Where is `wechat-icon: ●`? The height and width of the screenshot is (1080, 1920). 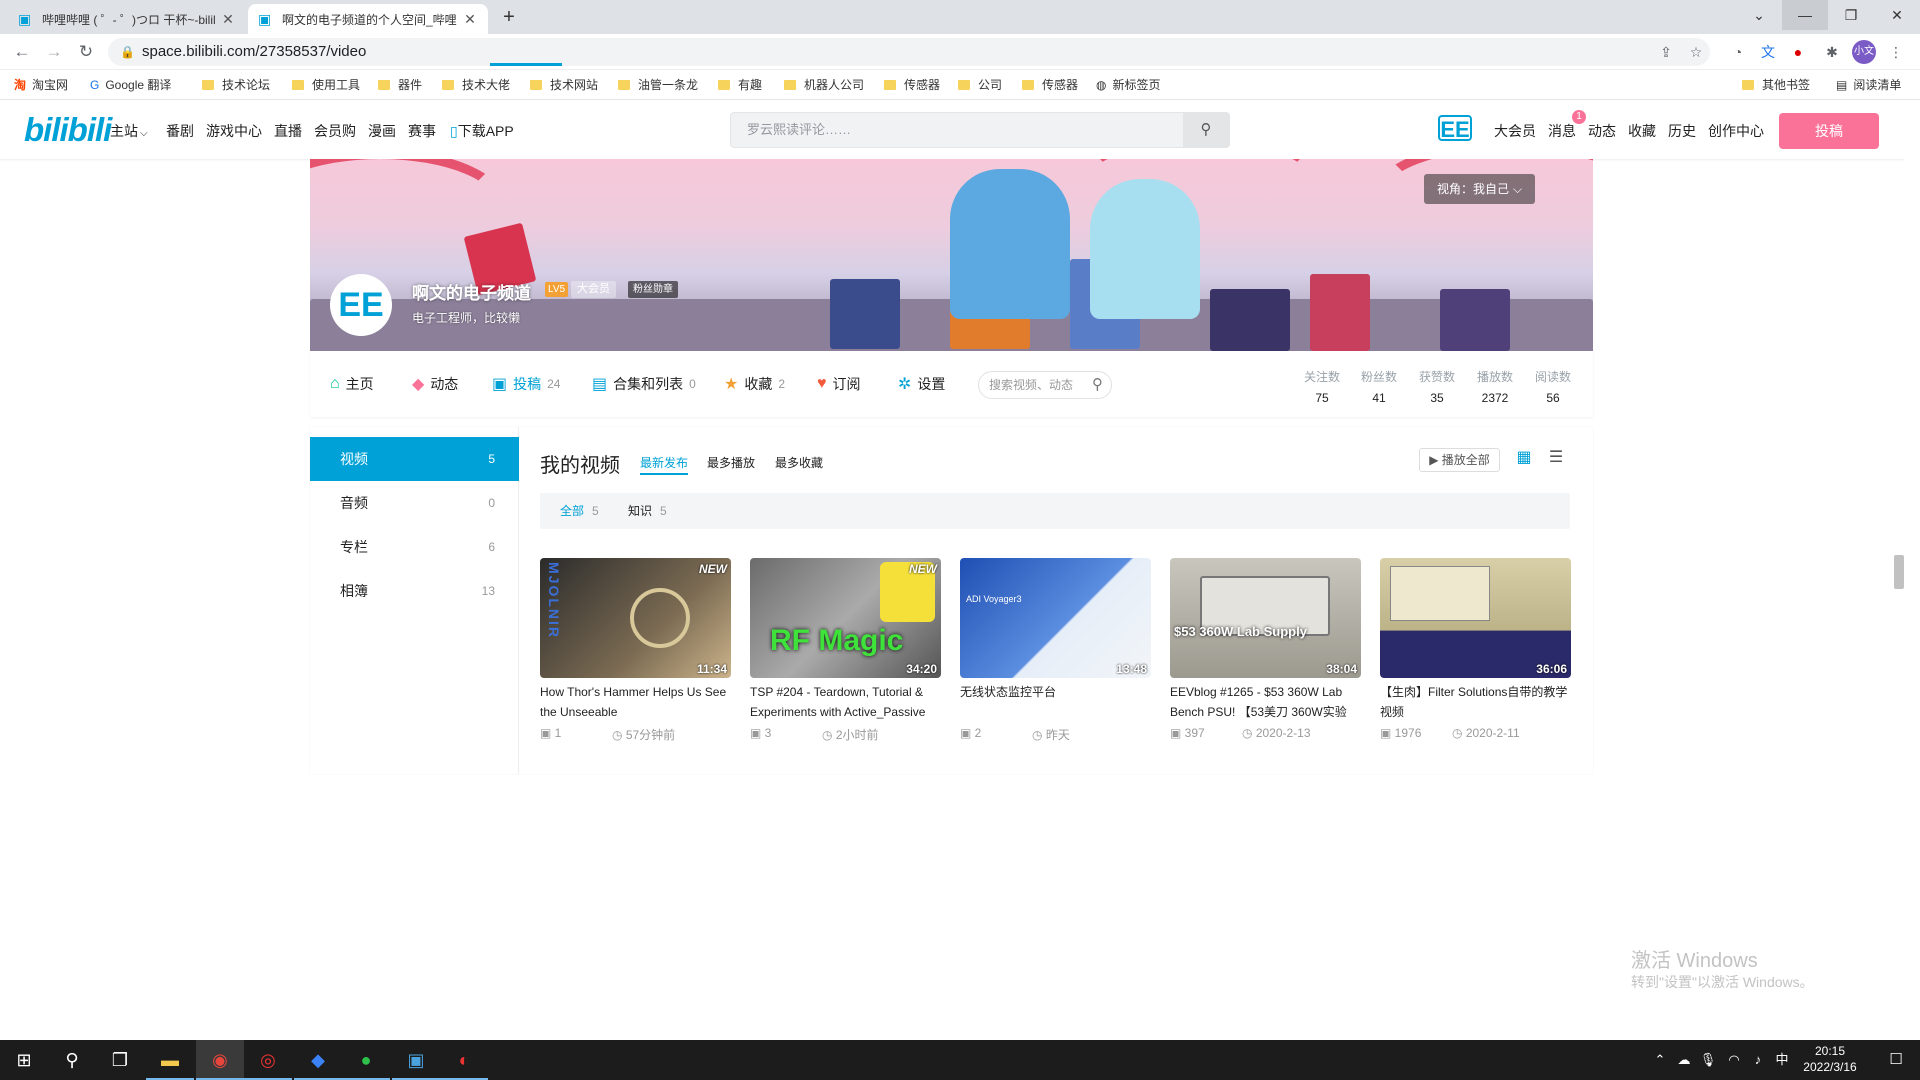
wechat-icon: ● is located at coordinates (366, 1060).